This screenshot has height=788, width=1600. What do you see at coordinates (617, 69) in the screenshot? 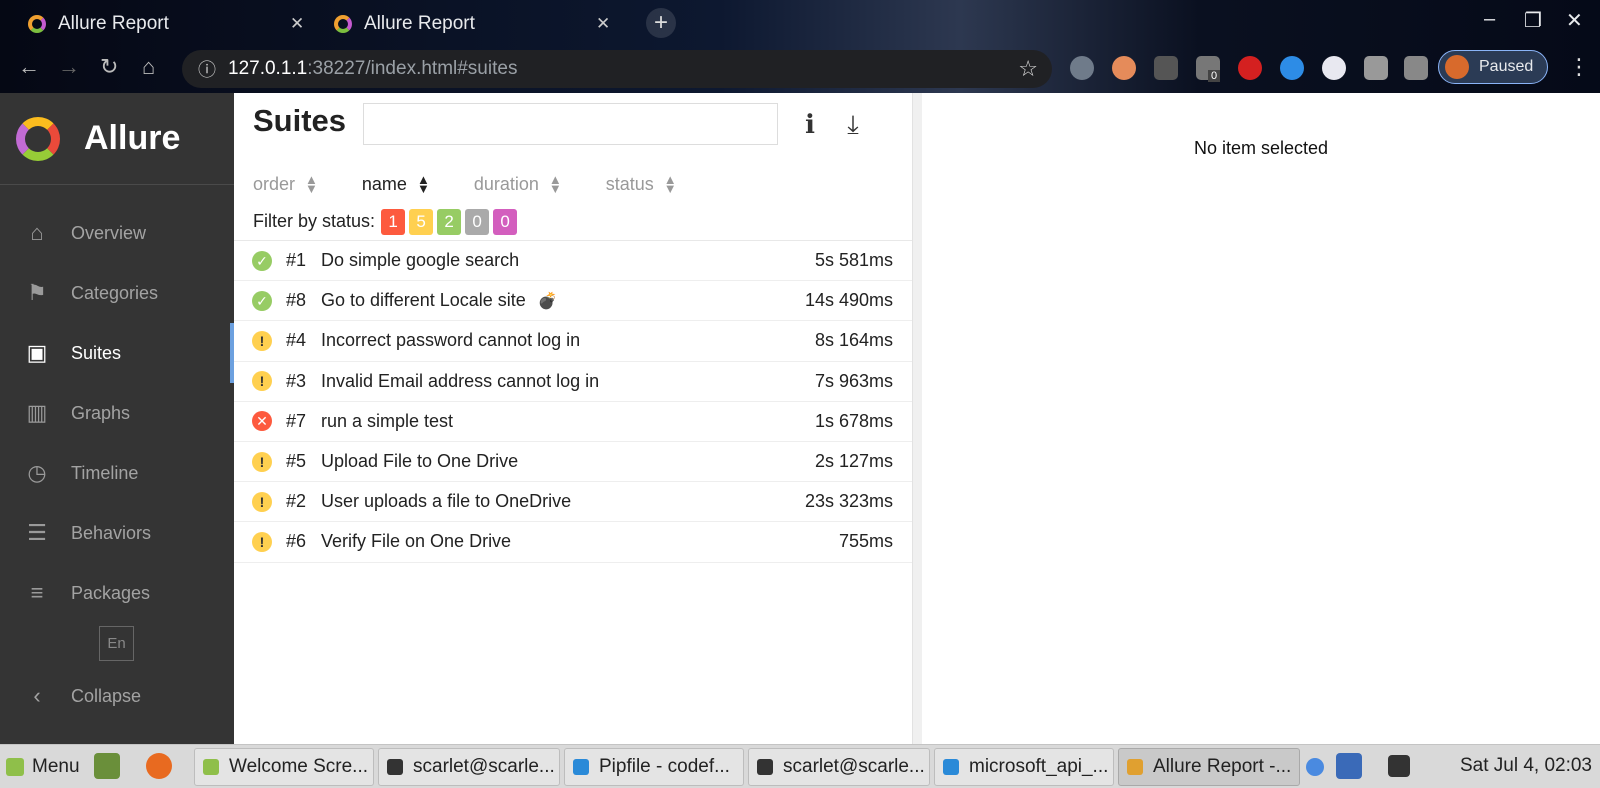
I see `address-bar: ⓘ 127.0.1.1:38227/index.html#suites ☆` at bounding box center [617, 69].